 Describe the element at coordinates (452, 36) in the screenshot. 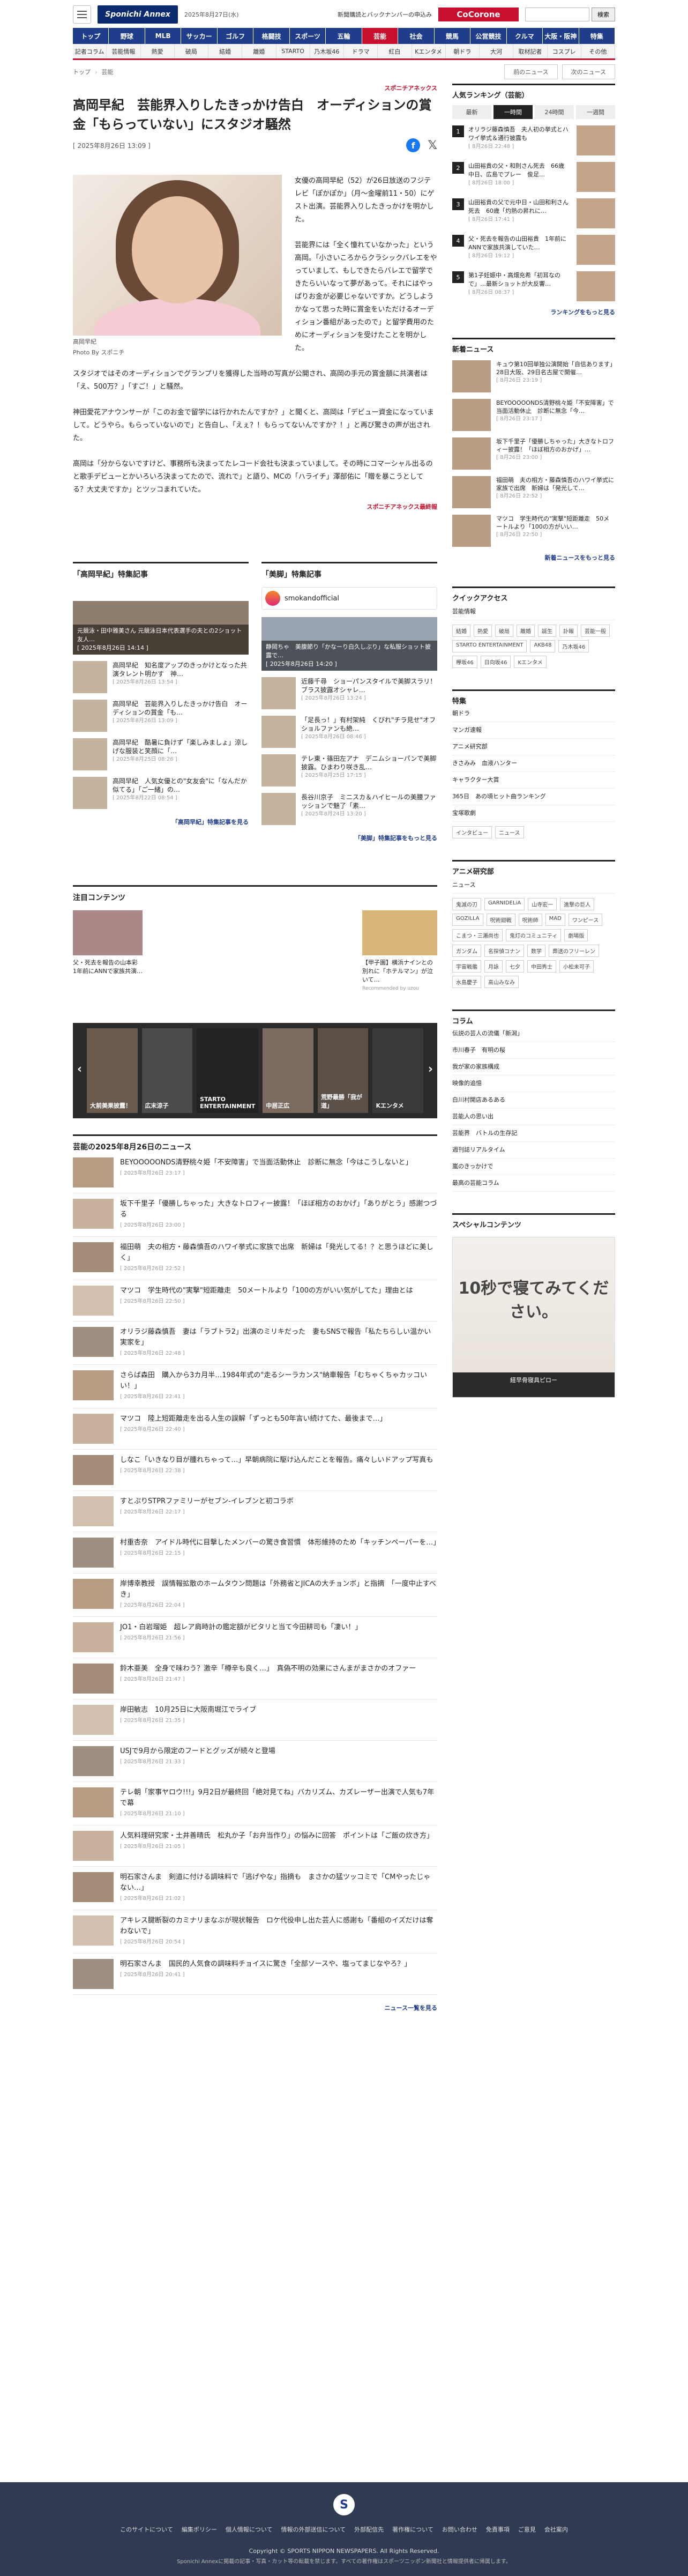

I see `nav-tab: 競馬` at that location.